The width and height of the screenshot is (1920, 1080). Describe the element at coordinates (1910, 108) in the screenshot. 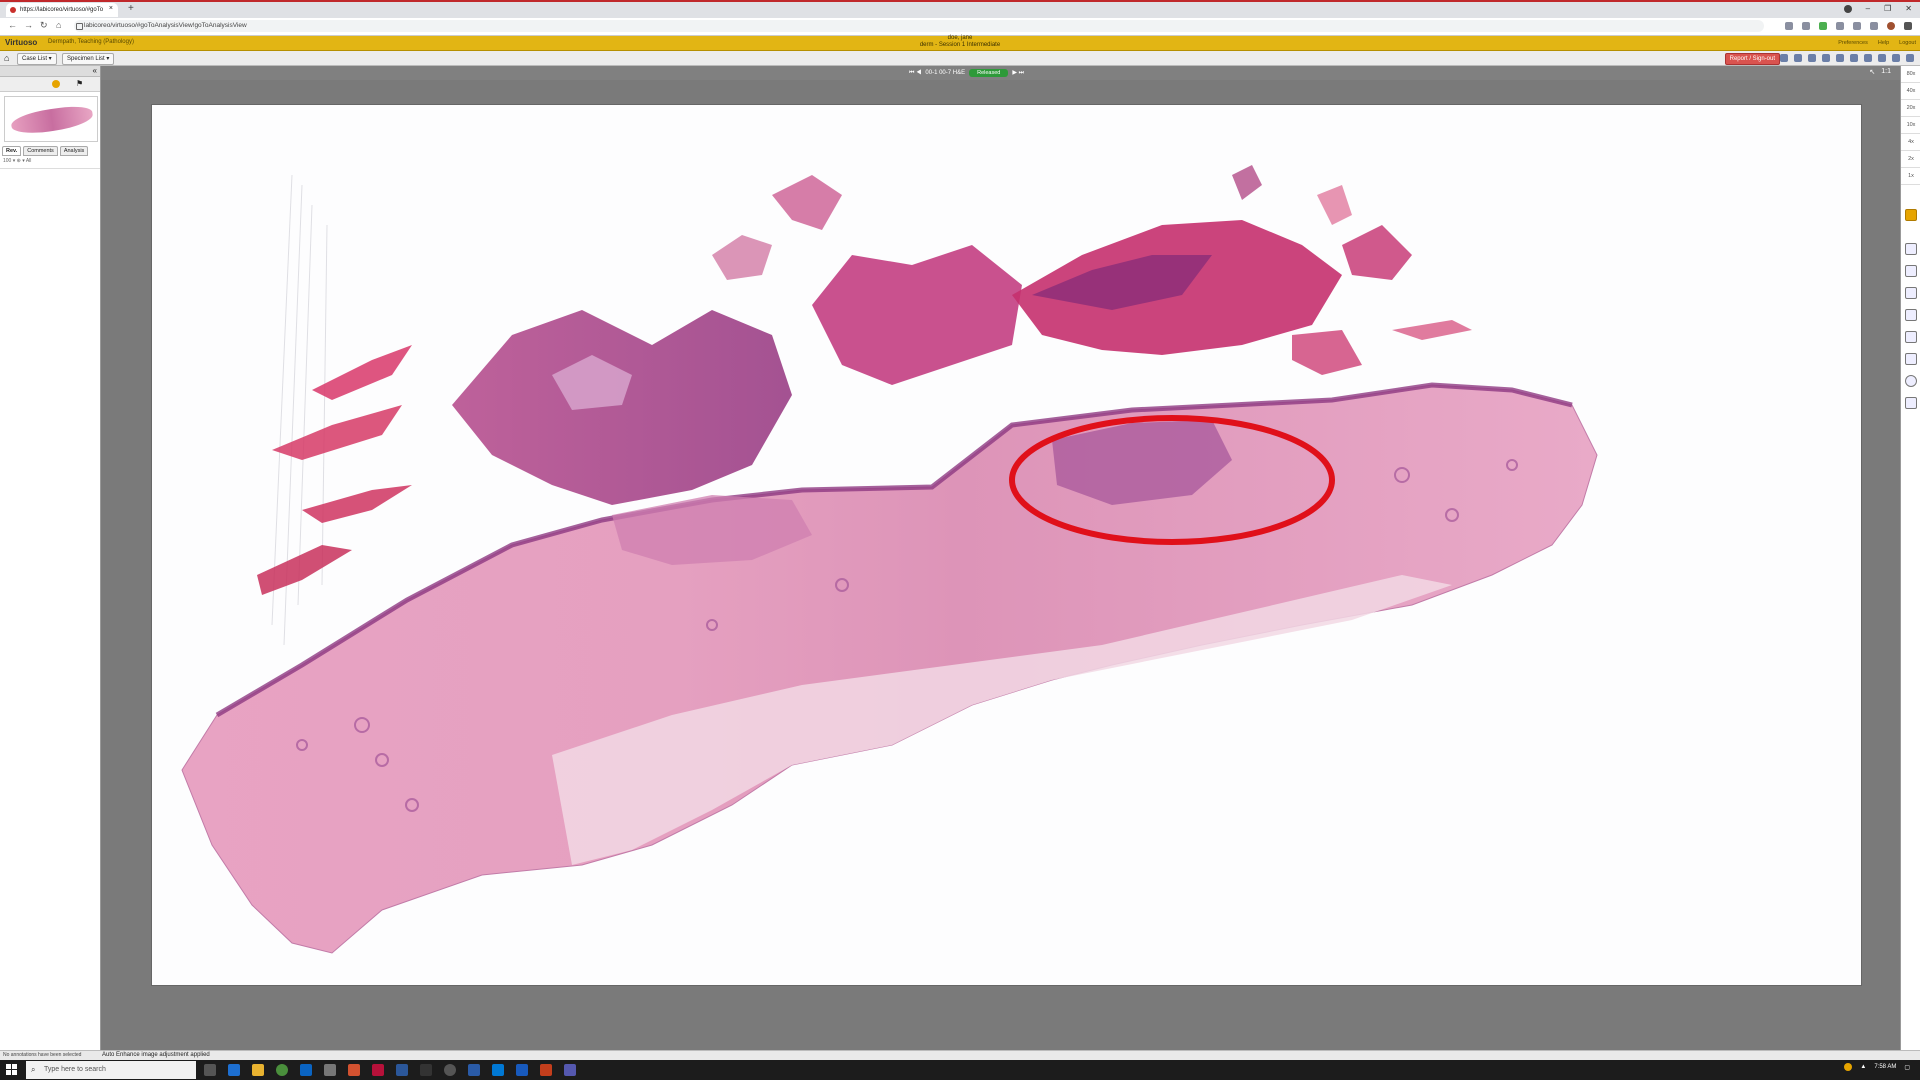

I see `zoom-20x: 20x` at that location.